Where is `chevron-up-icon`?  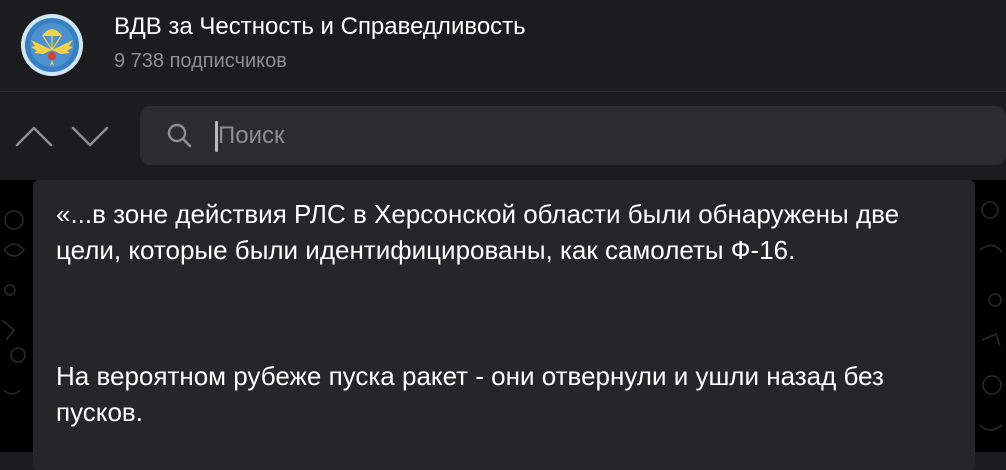 chevron-up-icon is located at coordinates (34, 136).